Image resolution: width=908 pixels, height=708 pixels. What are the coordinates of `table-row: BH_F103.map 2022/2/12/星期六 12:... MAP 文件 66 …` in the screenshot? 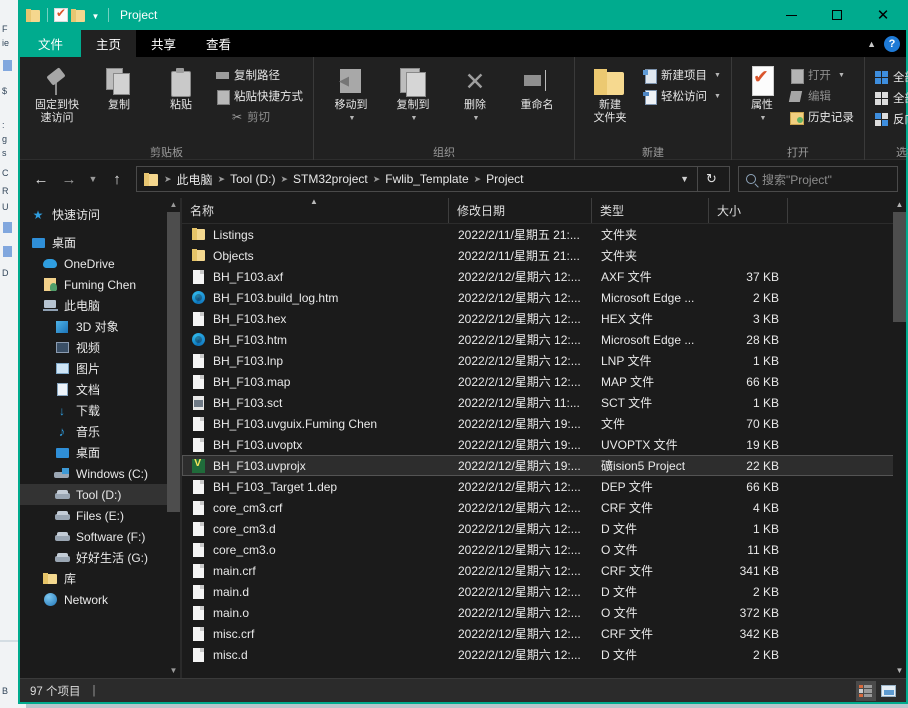 It's located at (544, 381).